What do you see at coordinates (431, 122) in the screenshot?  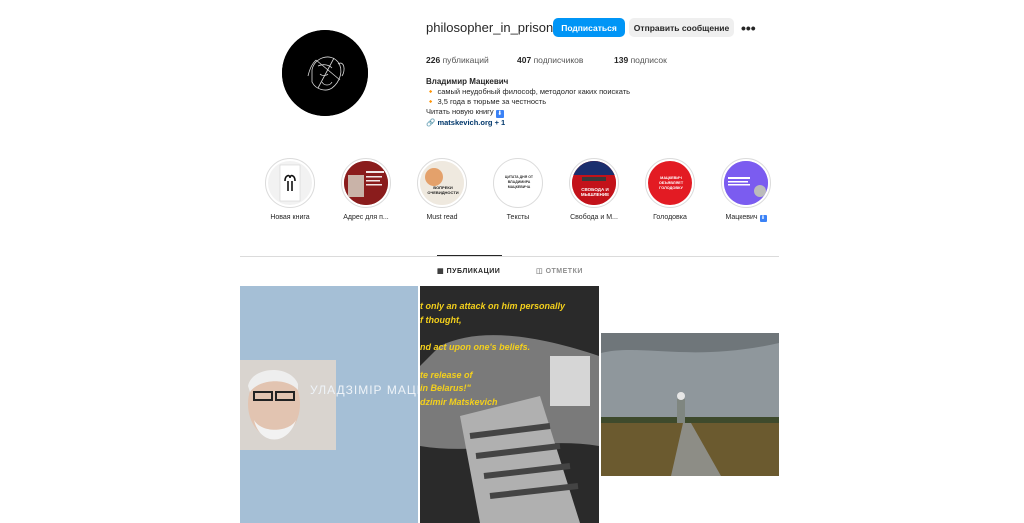 I see `link-icon: 🔗` at bounding box center [431, 122].